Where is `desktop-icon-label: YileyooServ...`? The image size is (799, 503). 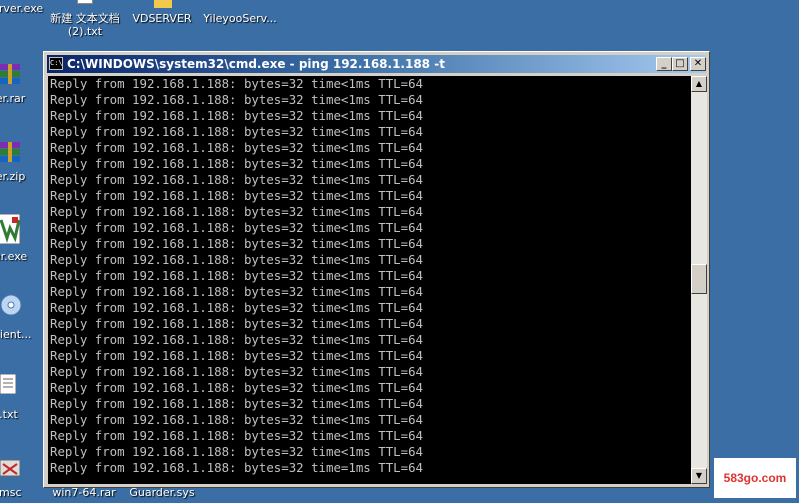
desktop-icon-label: YileyooServ... is located at coordinates (240, 18).